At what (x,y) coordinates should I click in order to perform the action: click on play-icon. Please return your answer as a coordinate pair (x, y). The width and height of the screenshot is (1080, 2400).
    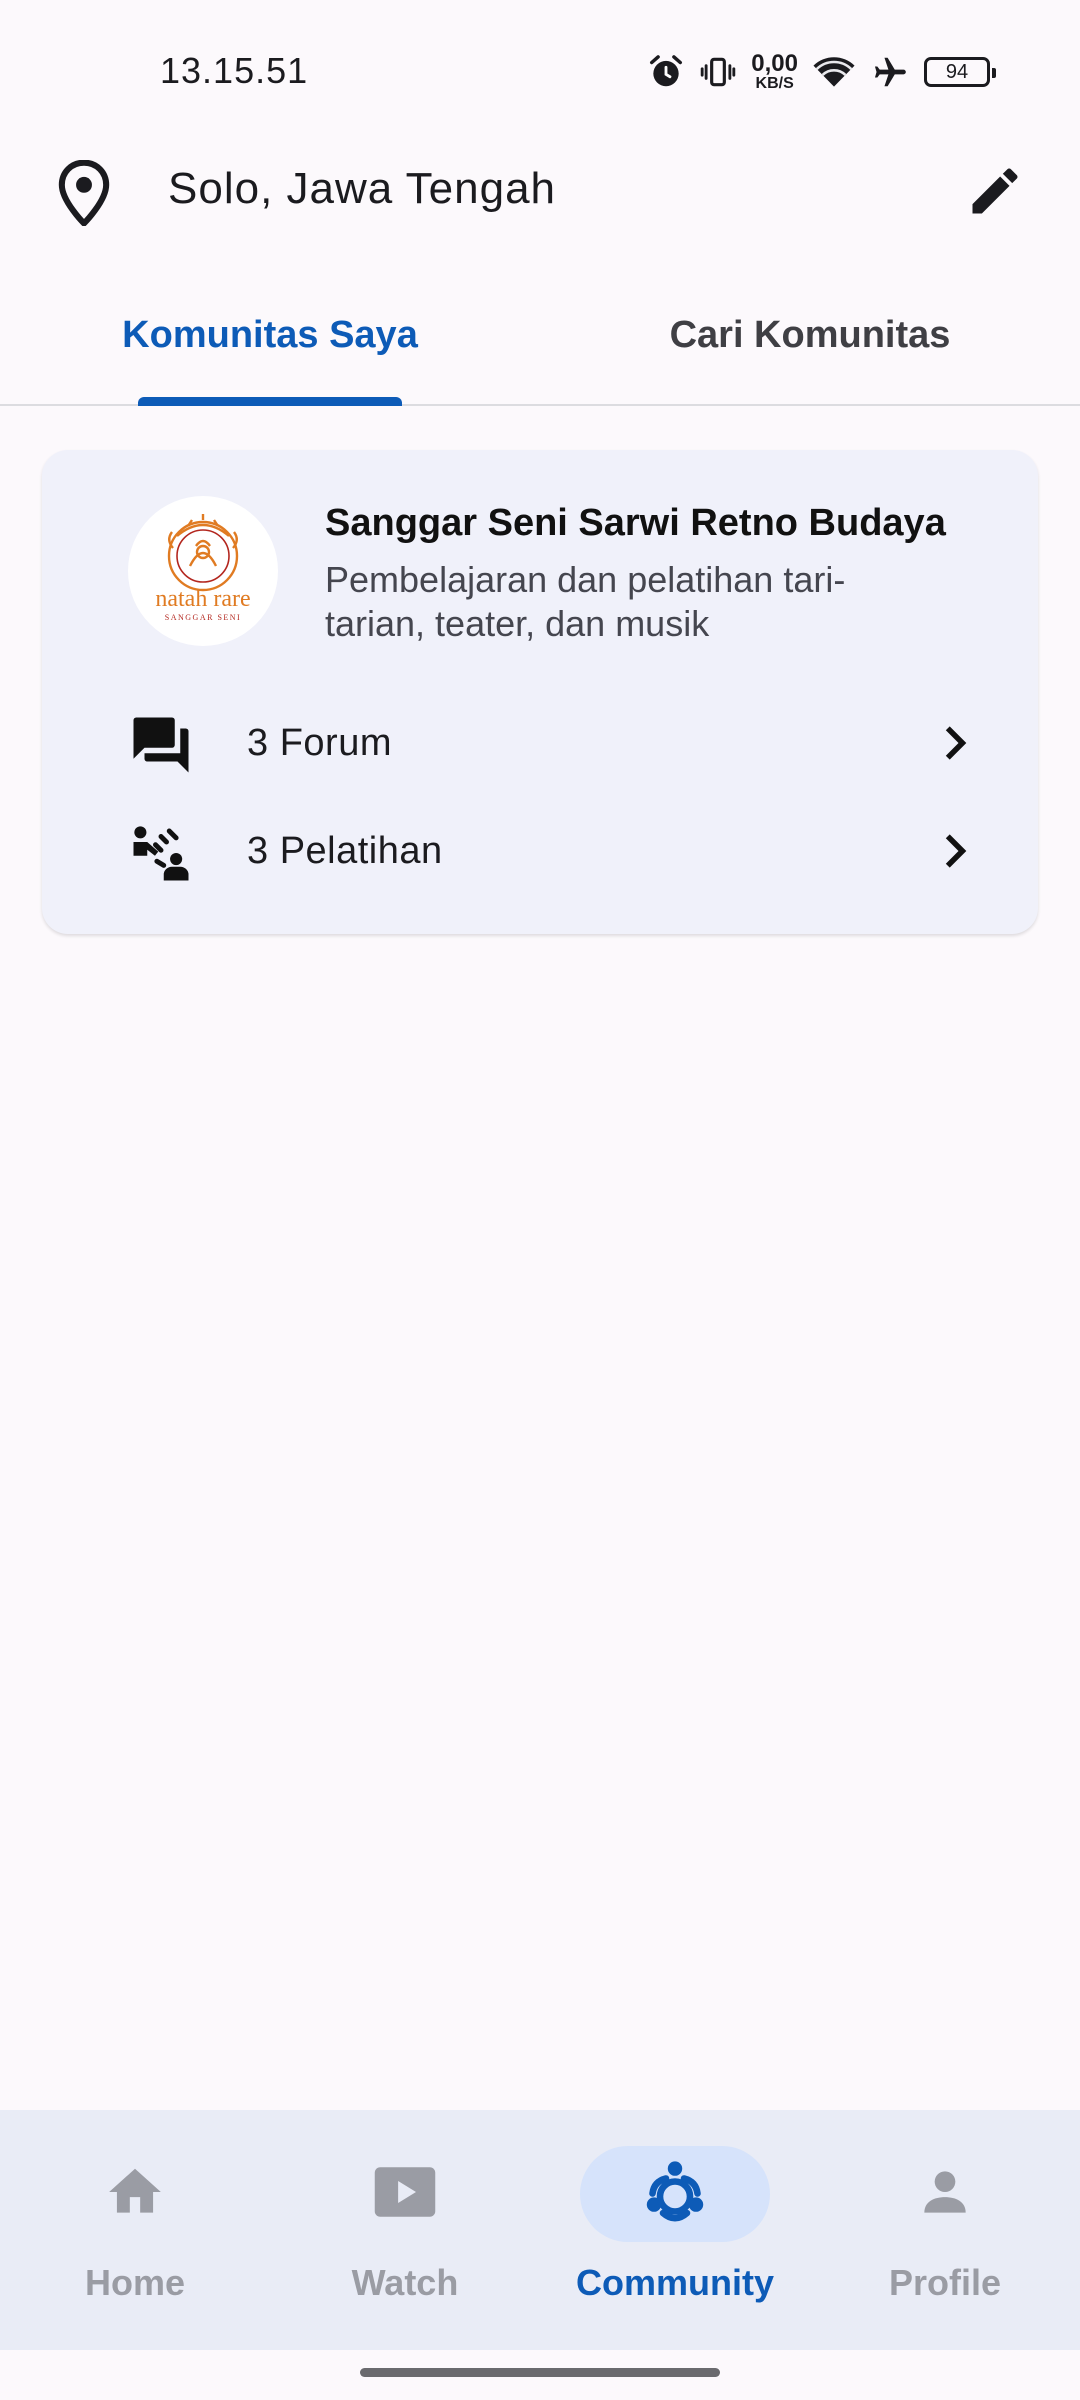
    Looking at the image, I should click on (405, 2194).